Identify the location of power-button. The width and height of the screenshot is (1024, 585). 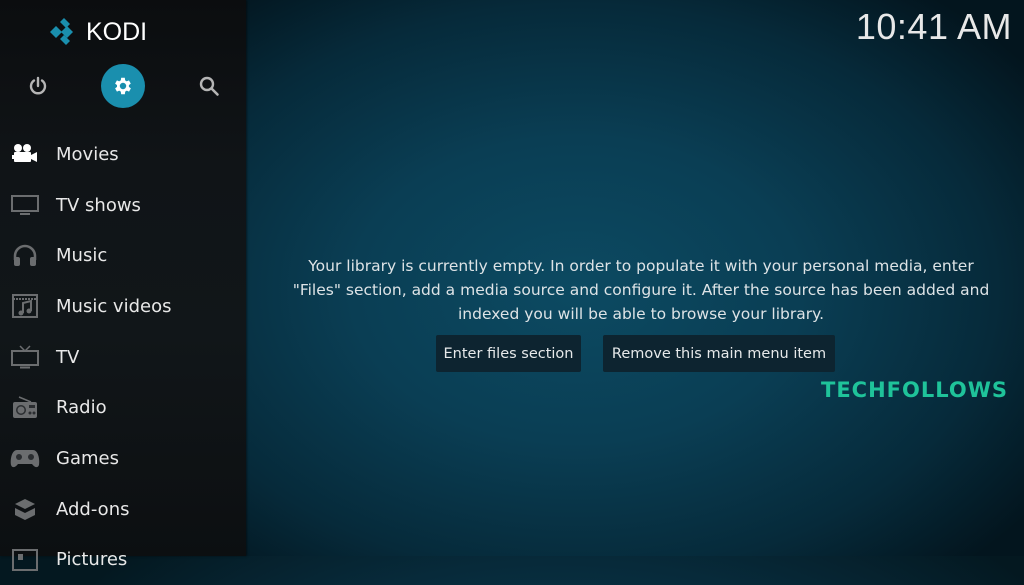
(38, 86).